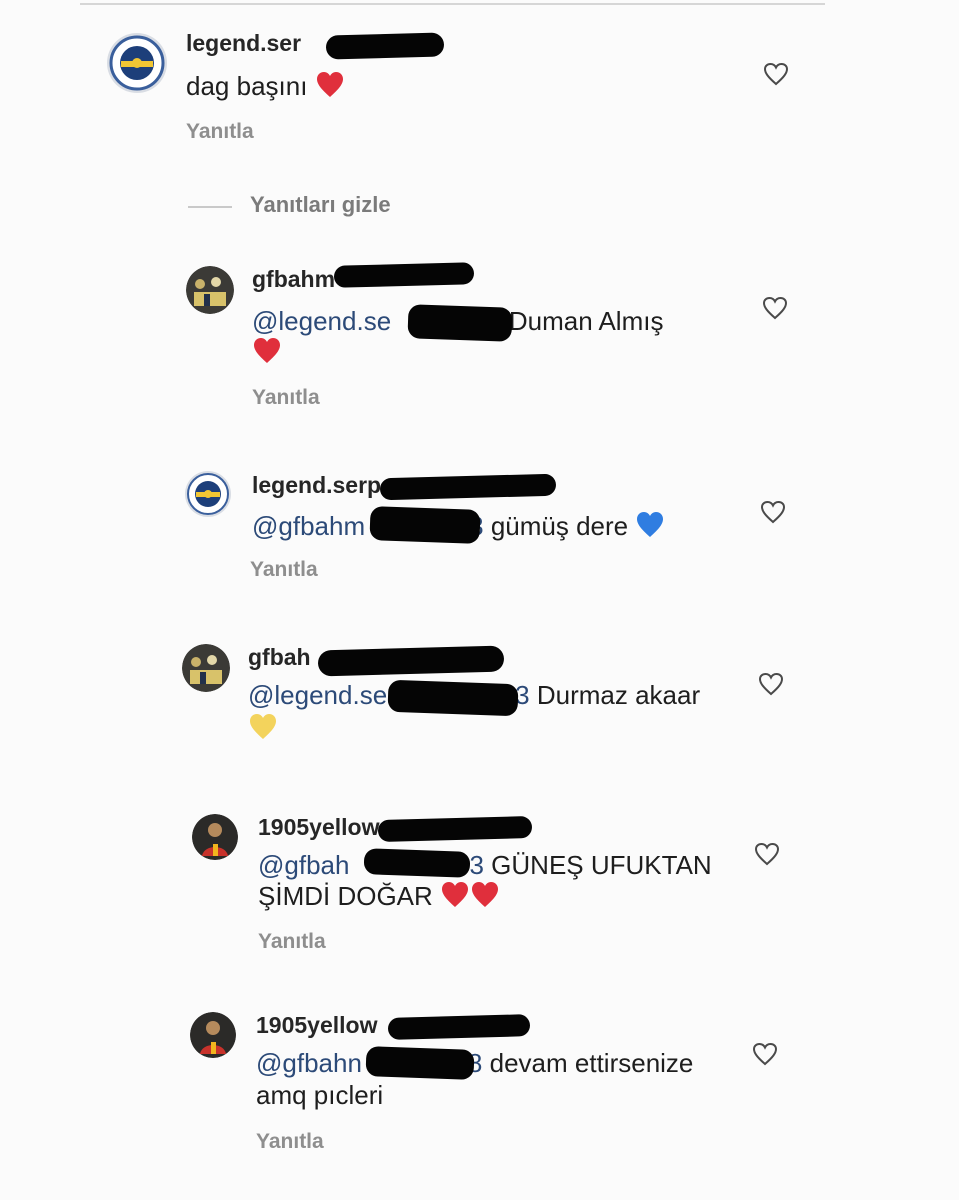 This screenshot has height=1200, width=959. I want to click on comment-username: legend.ser, so click(243, 43).